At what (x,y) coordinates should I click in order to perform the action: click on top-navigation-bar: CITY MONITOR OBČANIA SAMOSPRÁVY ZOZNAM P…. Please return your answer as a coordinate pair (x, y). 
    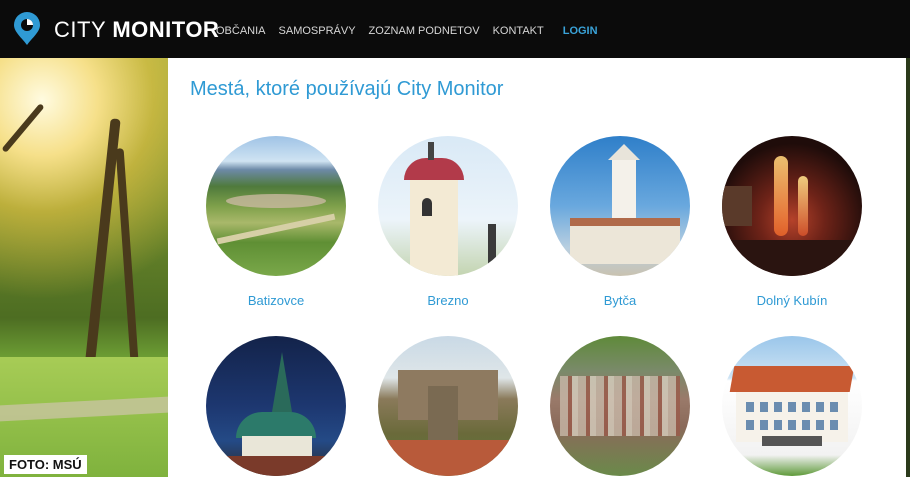
    Looking at the image, I should click on (455, 29).